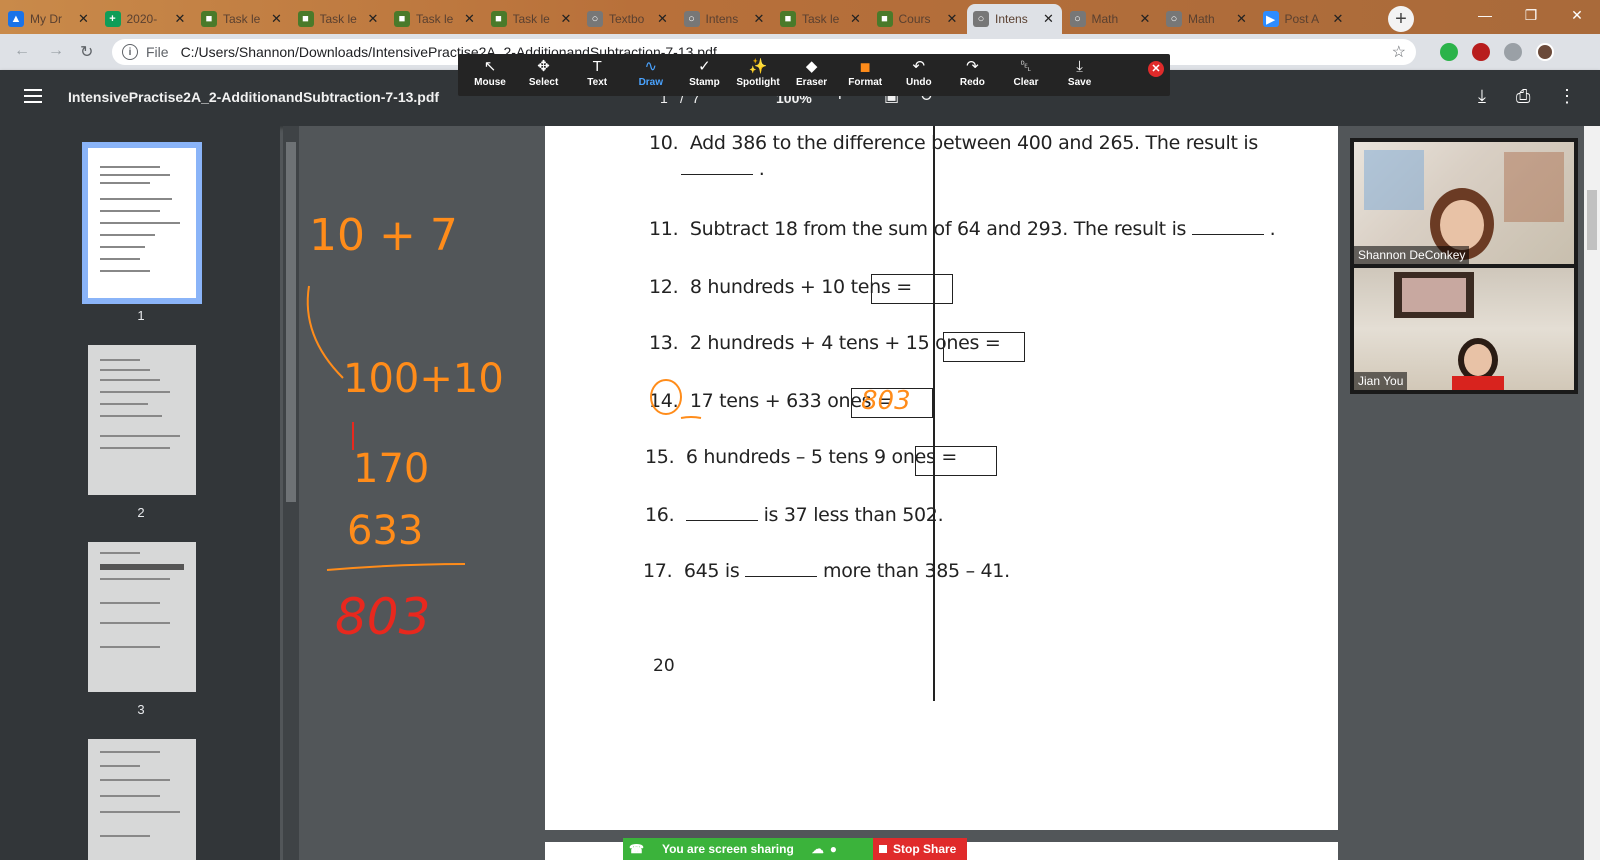 This screenshot has width=1600, height=860. Describe the element at coordinates (651, 82) in the screenshot. I see `tool-label: Draw` at that location.